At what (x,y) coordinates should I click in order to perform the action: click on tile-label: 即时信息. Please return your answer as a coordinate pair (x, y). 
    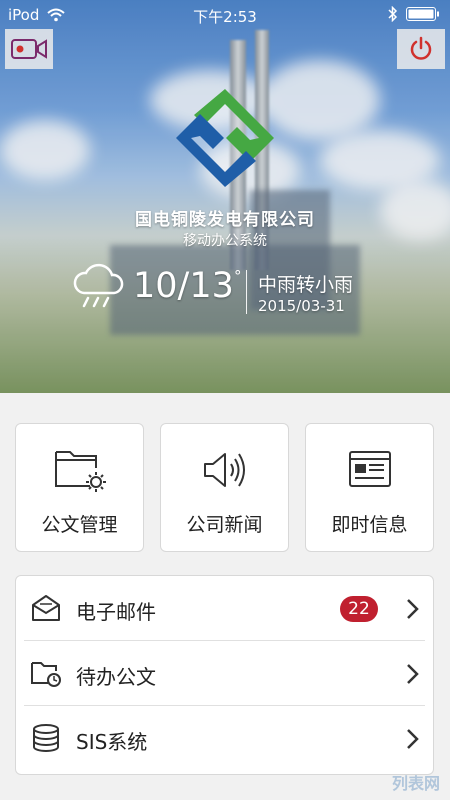
    Looking at the image, I should click on (369, 525).